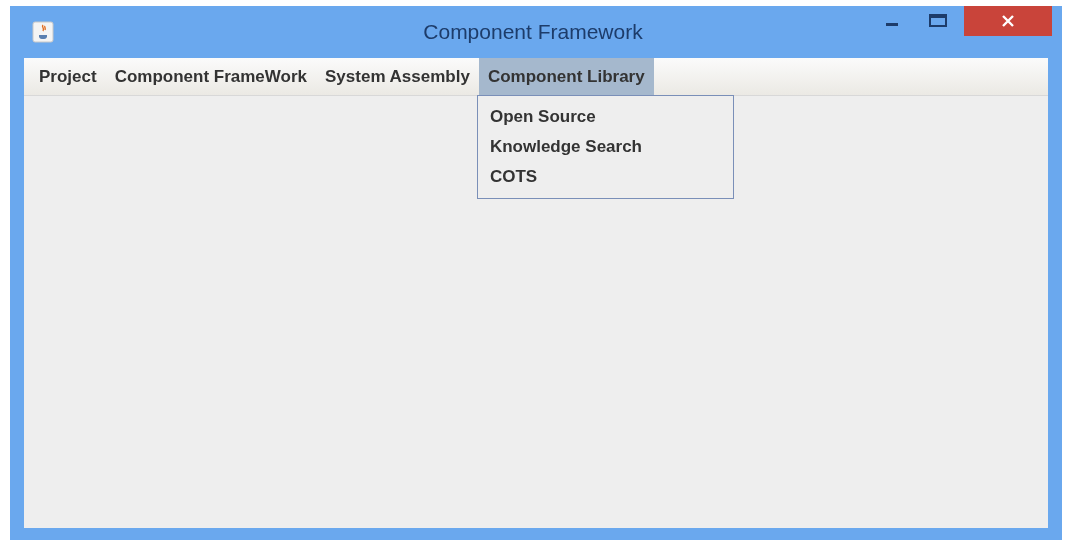 Image resolution: width=1066 pixels, height=542 pixels. I want to click on menu-option: Knowledge Search, so click(605, 147).